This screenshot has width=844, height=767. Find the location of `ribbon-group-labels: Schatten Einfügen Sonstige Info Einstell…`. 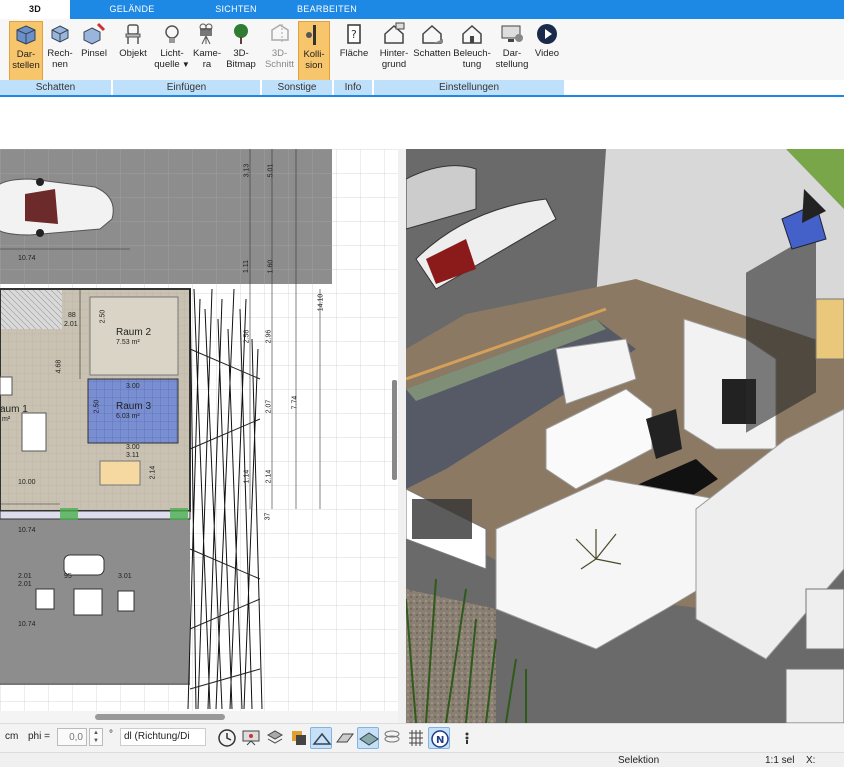

ribbon-group-labels: Schatten Einfügen Sonstige Info Einstell… is located at coordinates (422, 87).